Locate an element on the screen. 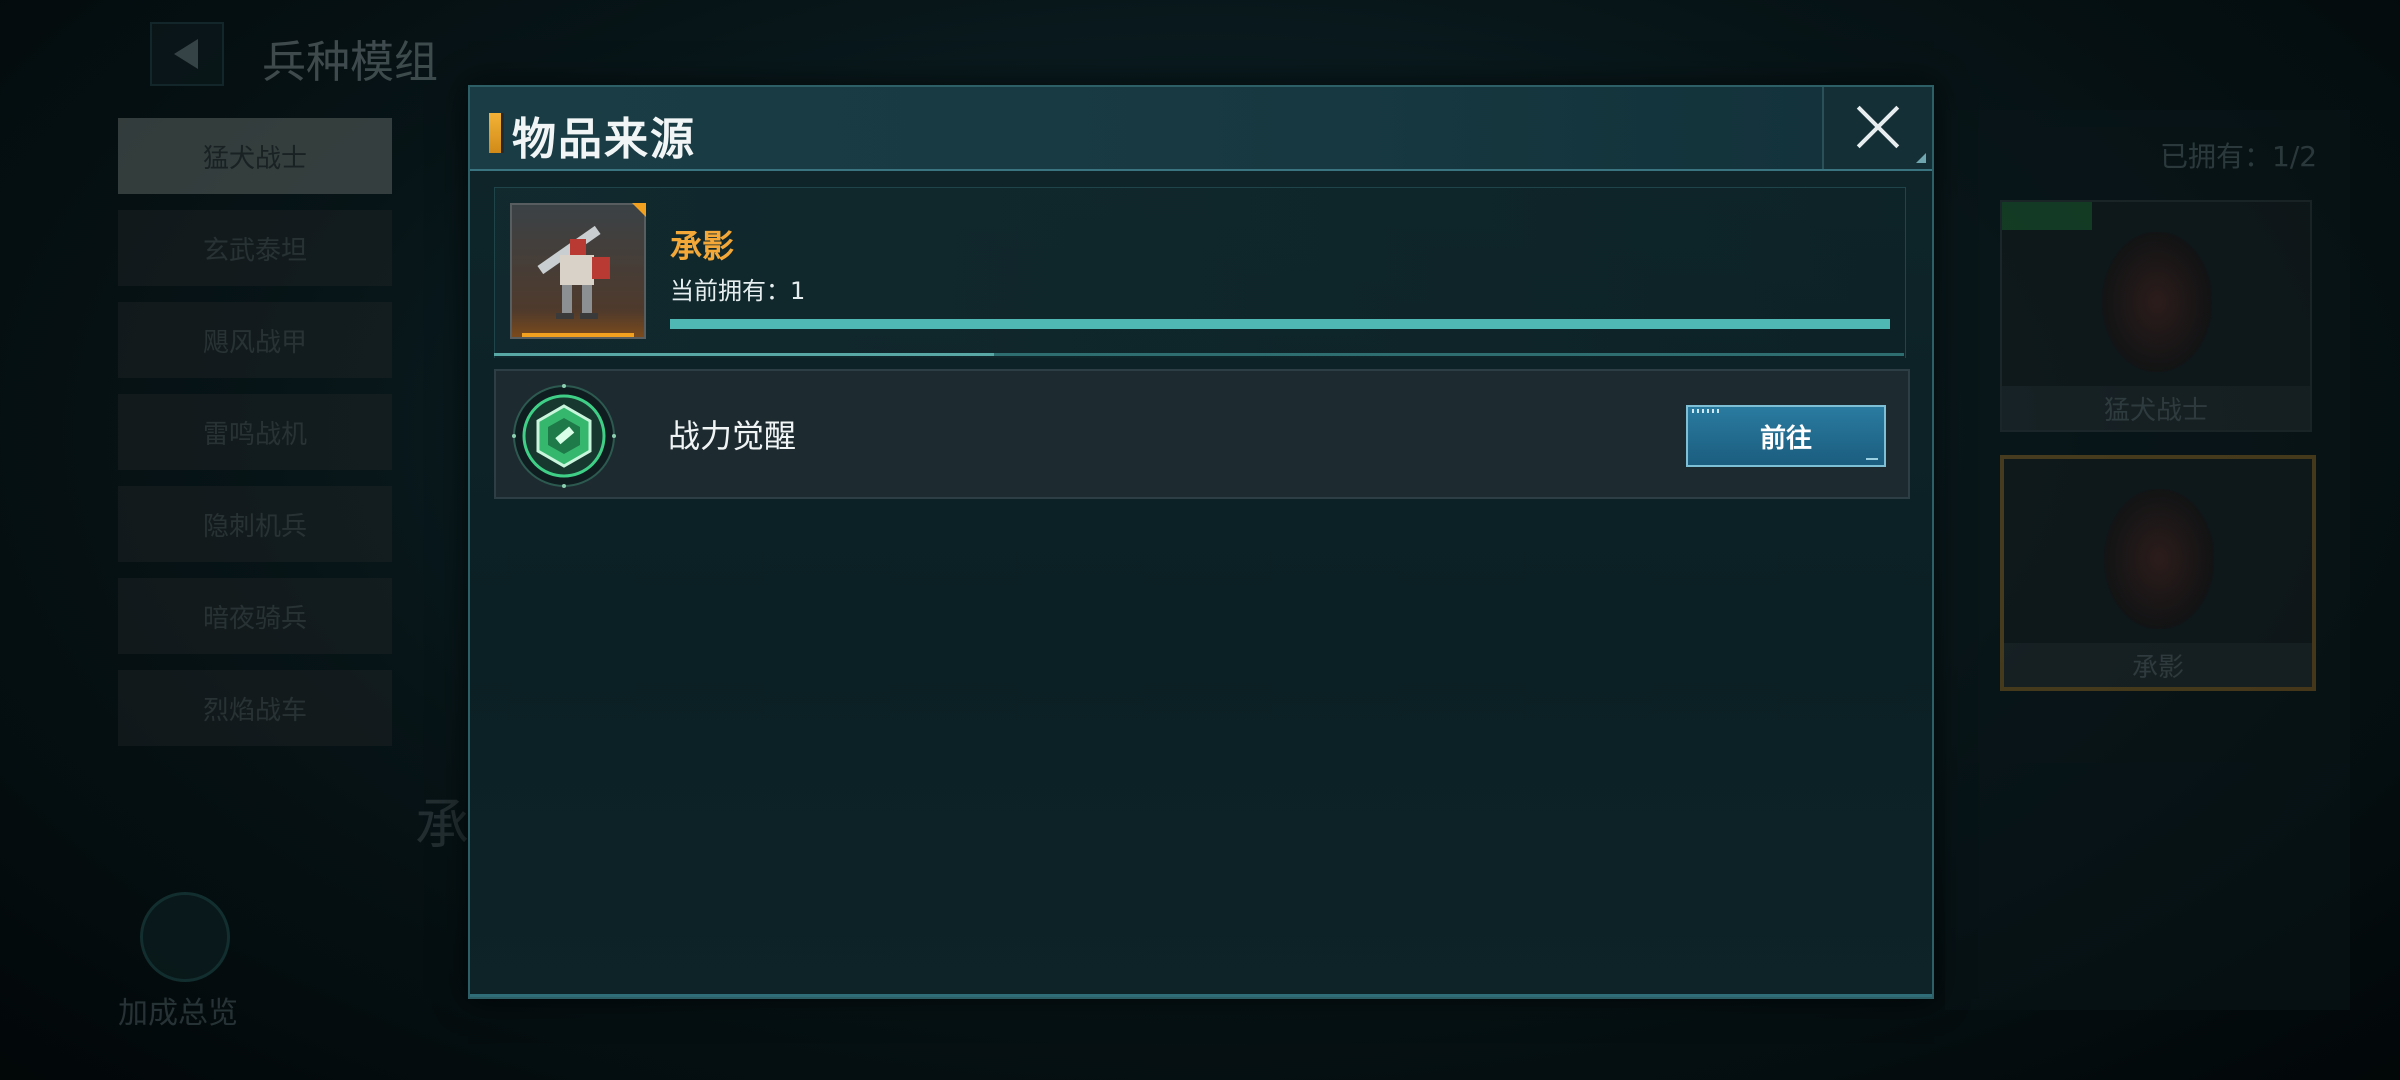  go-button: 前往 is located at coordinates (1786, 436).